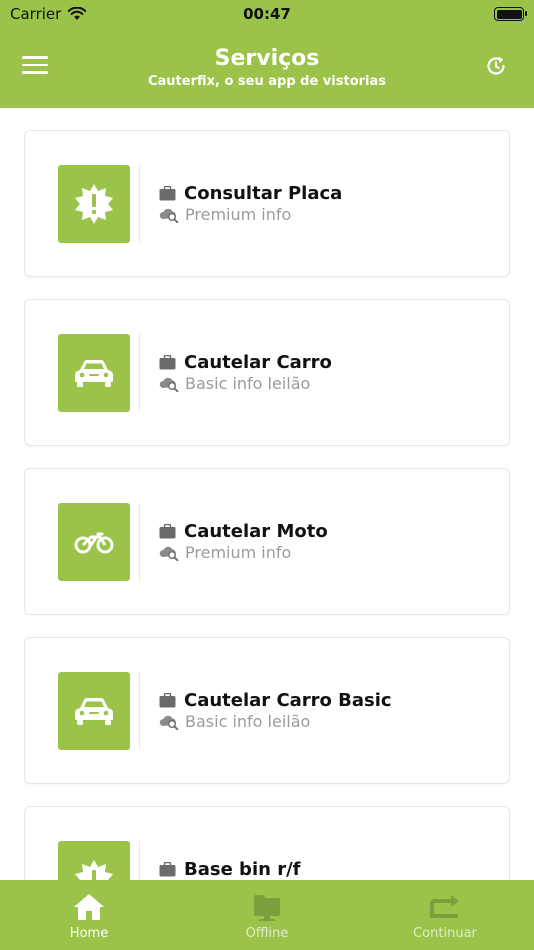 The height and width of the screenshot is (950, 534). I want to click on tab-continuar: Continuar, so click(445, 915).